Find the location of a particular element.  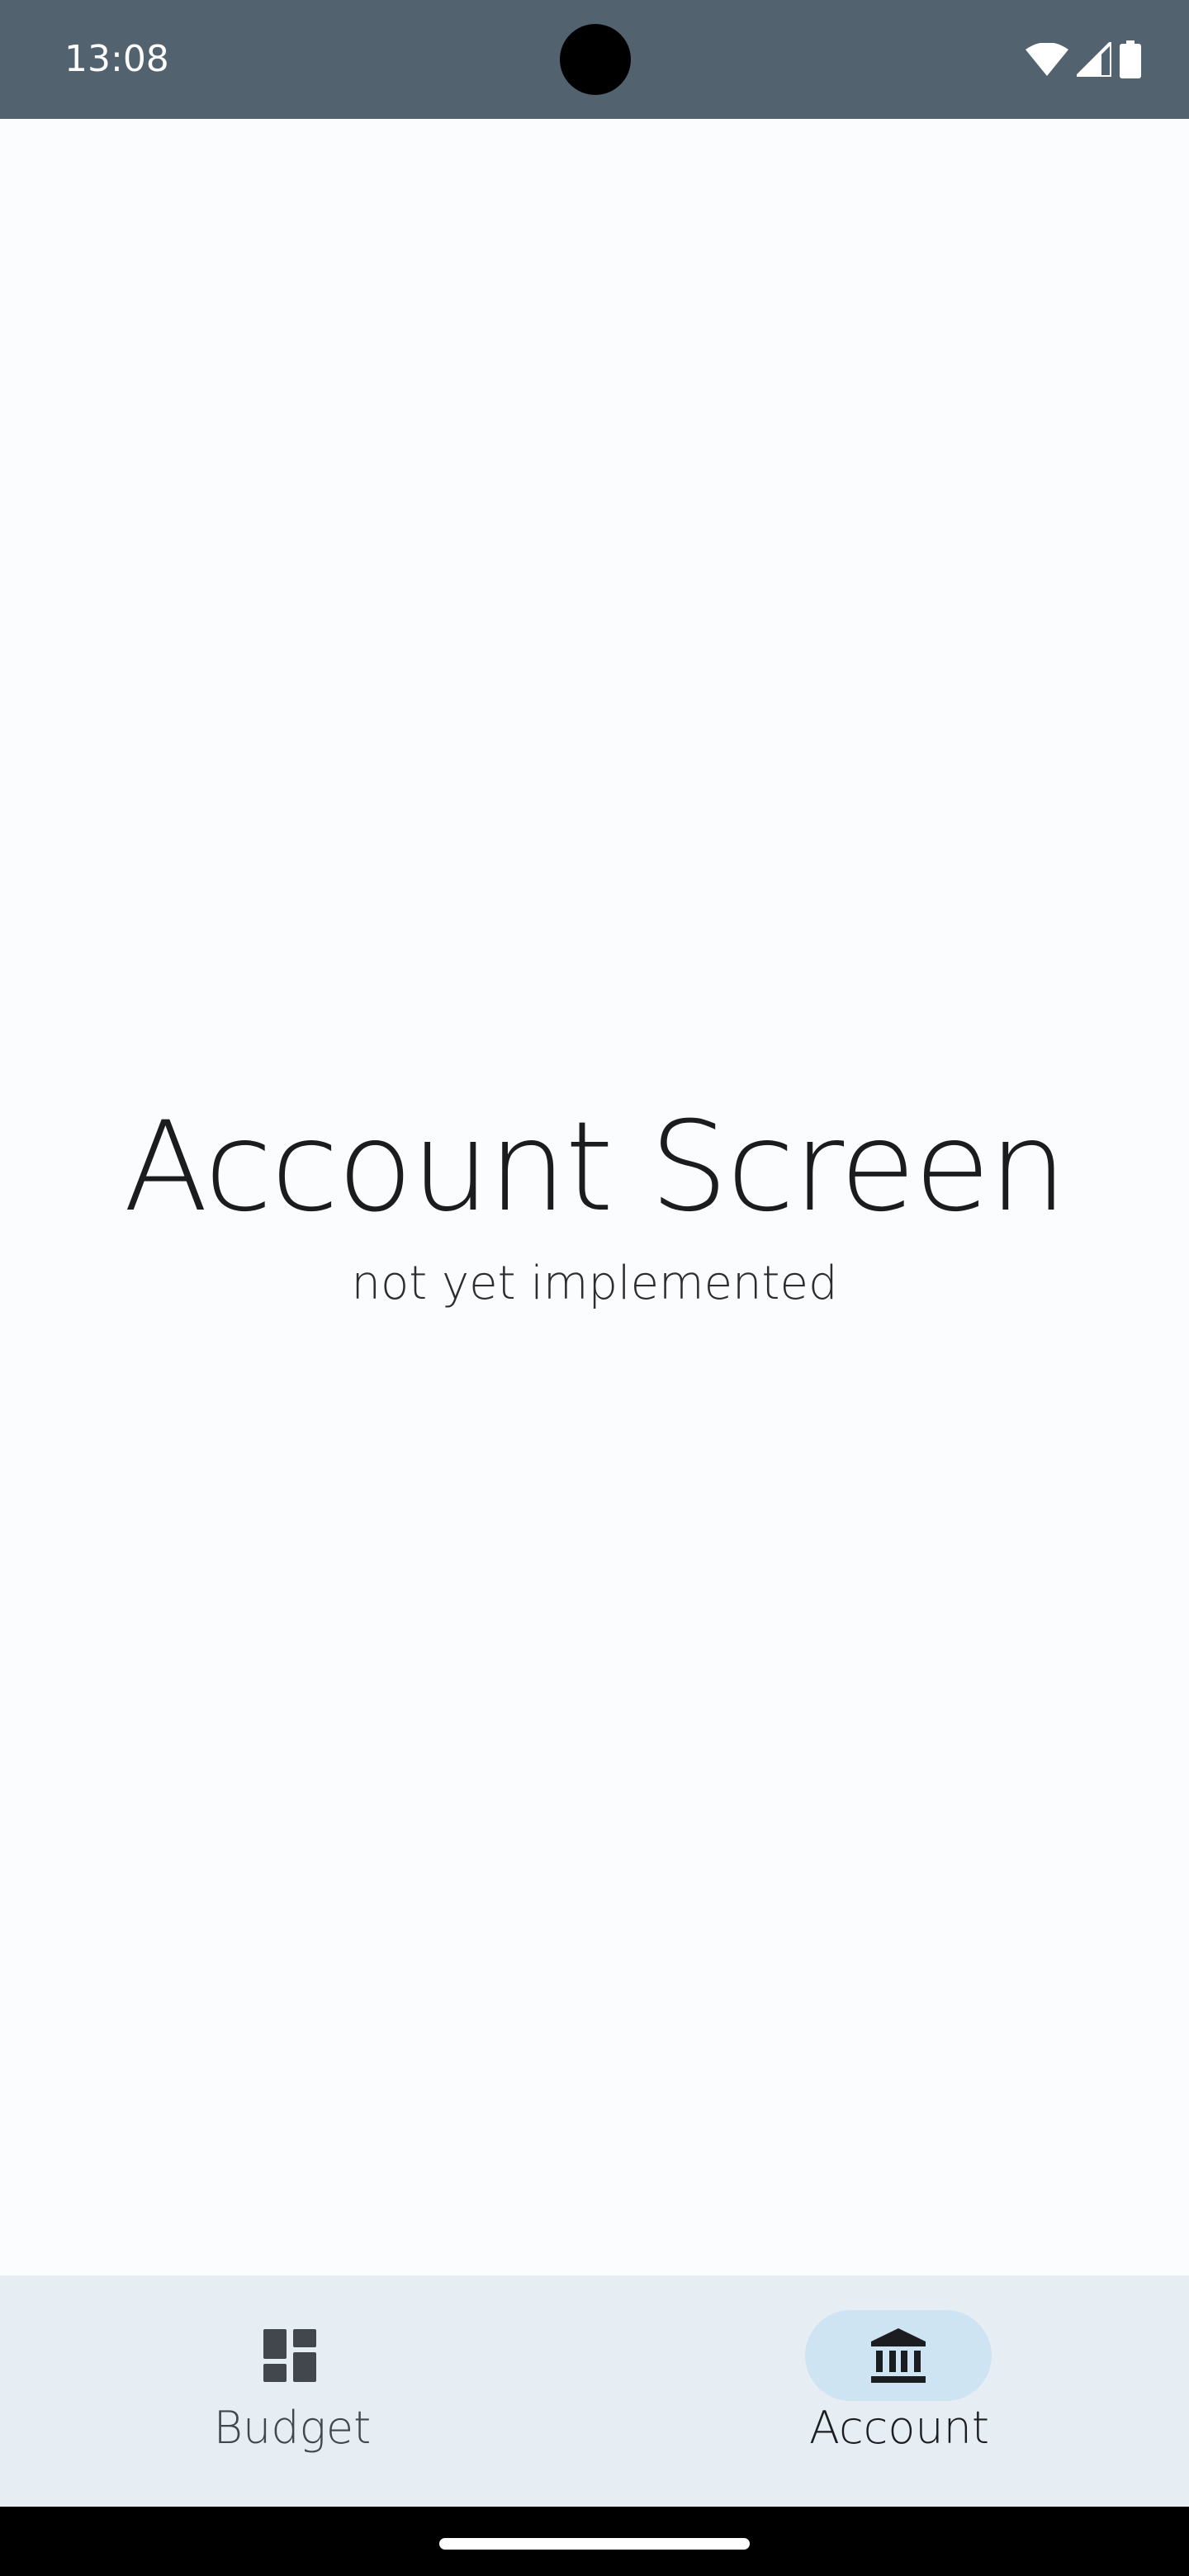

wifi-icon is located at coordinates (1047, 59).